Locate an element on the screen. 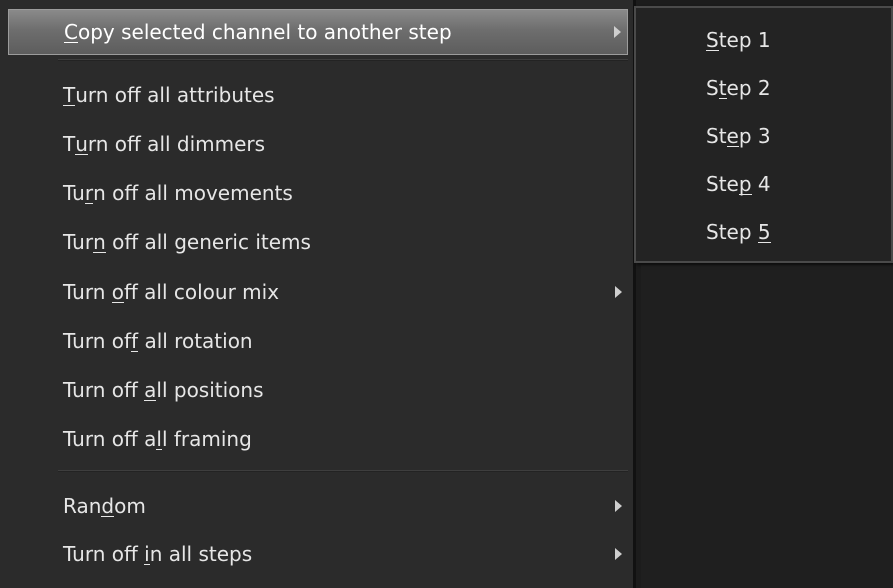 The image size is (893, 588). menu-item-label: Turn off all movements is located at coordinates (178, 193).